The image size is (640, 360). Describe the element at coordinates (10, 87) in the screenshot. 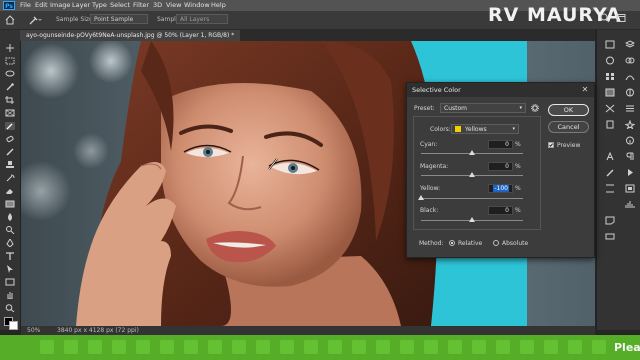

I see `quick-selection-tool-icon` at that location.